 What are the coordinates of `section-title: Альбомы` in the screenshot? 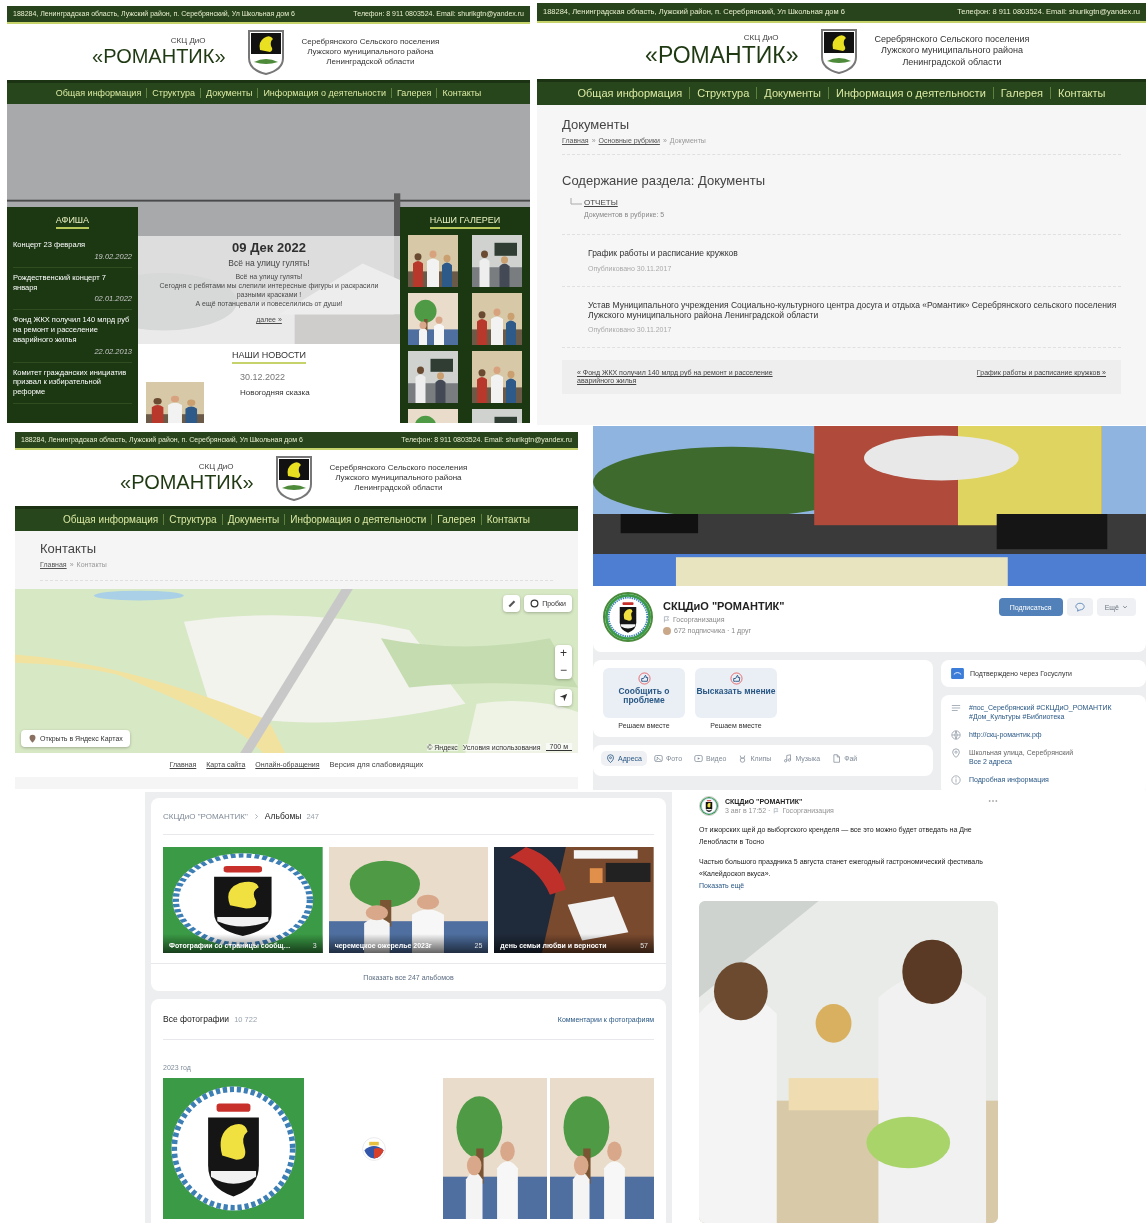 It's located at (283, 816).